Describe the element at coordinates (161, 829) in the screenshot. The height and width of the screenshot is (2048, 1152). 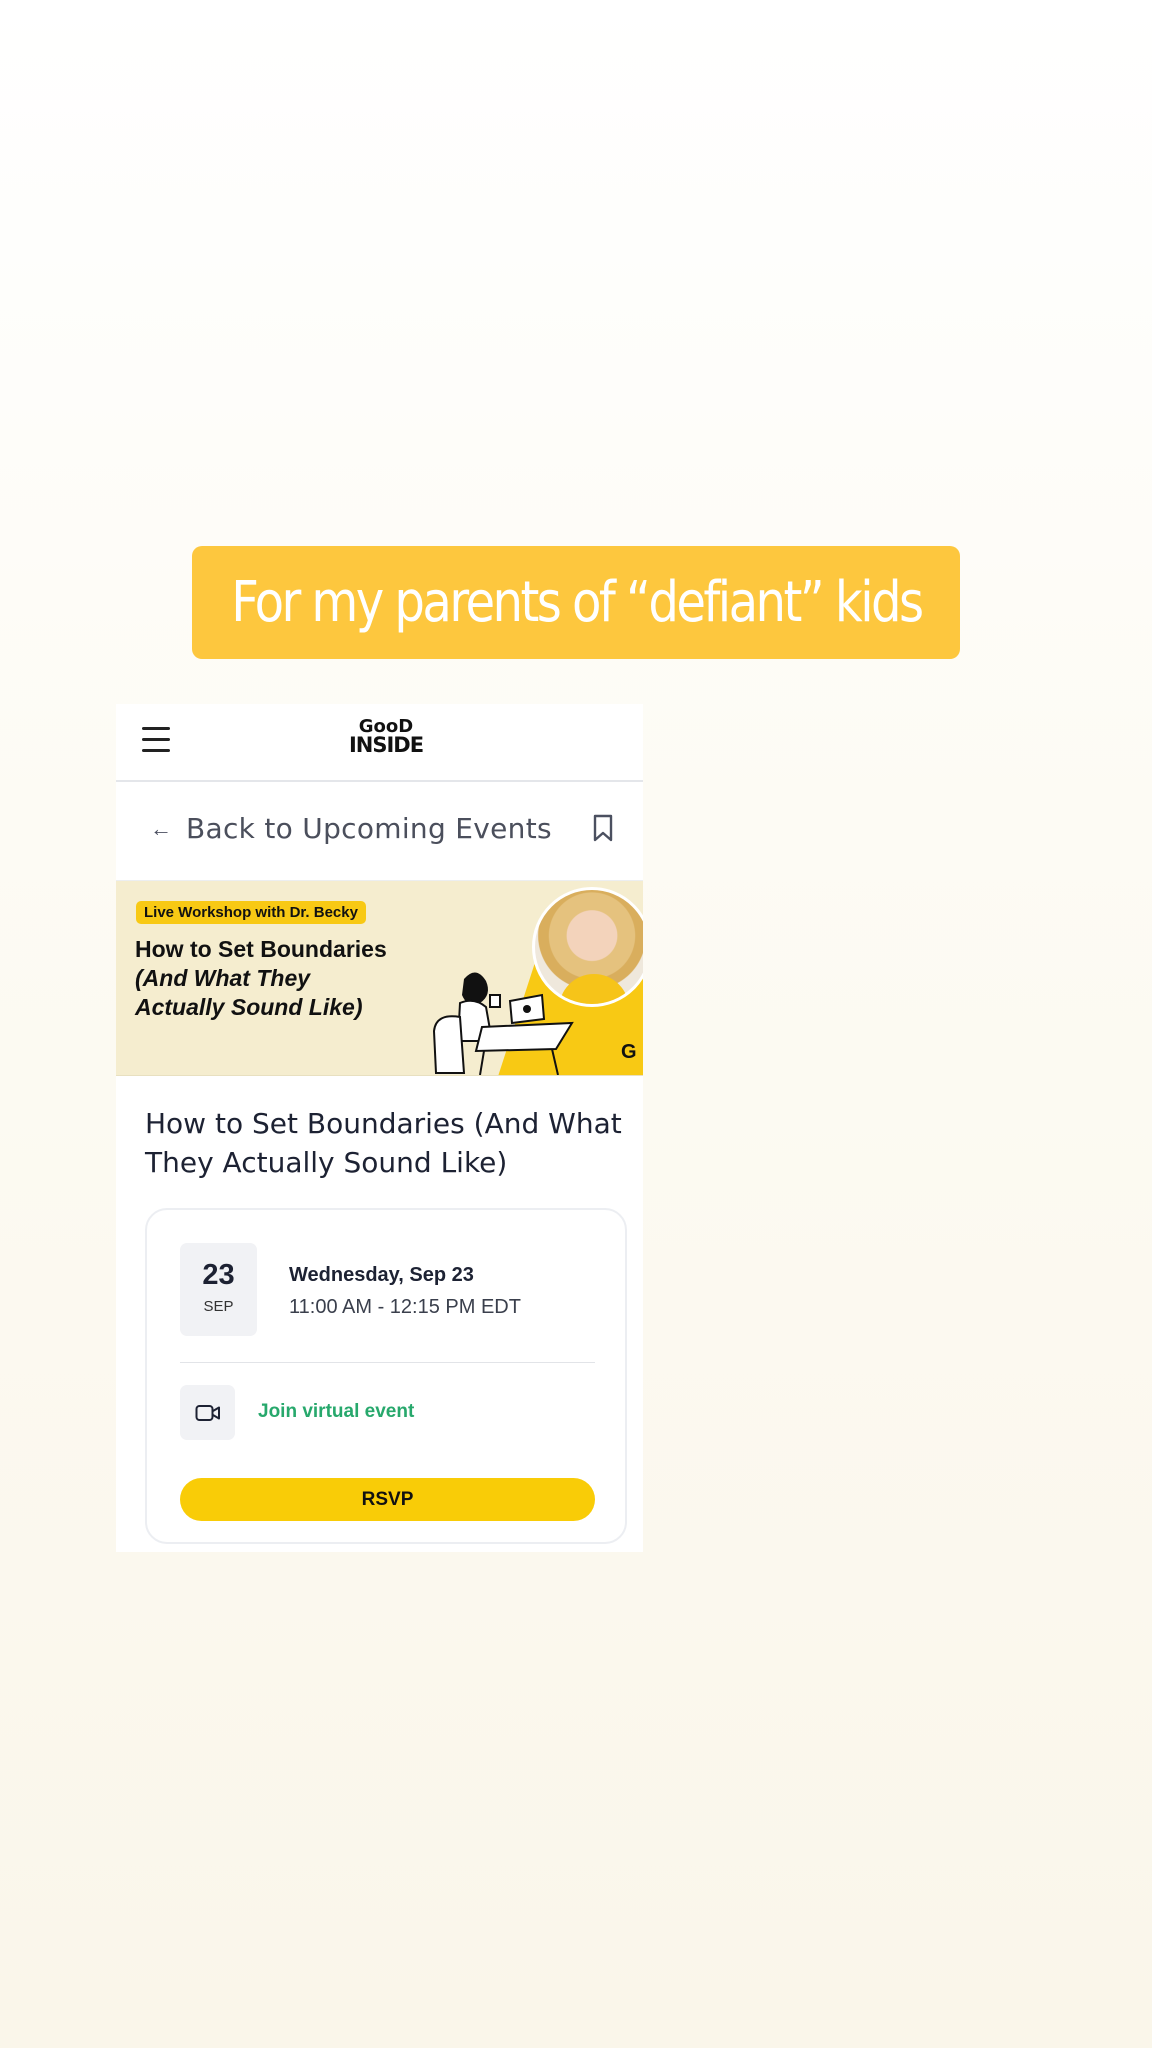
I see `arrow-left-icon: ←` at that location.